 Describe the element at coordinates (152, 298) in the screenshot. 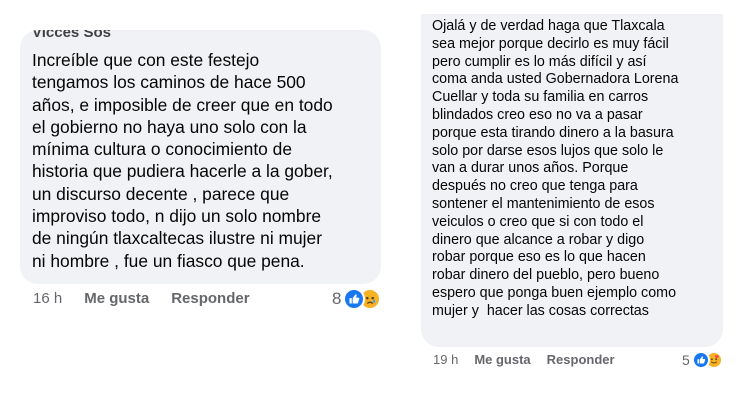

I see `comment-actions-left: 16 h Me gusta Responder` at that location.